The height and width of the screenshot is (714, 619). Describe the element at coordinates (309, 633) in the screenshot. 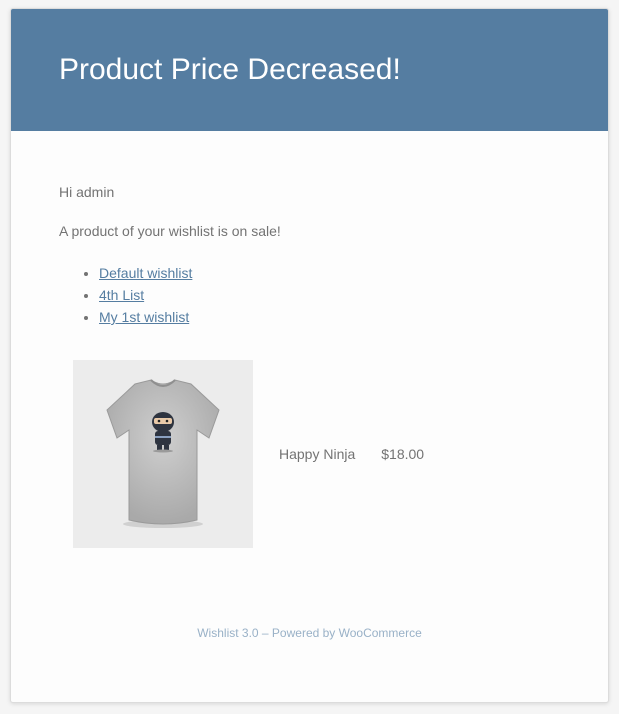

I see `email-footer: Wishlist 3.0 – Powered by WooCommerce` at that location.